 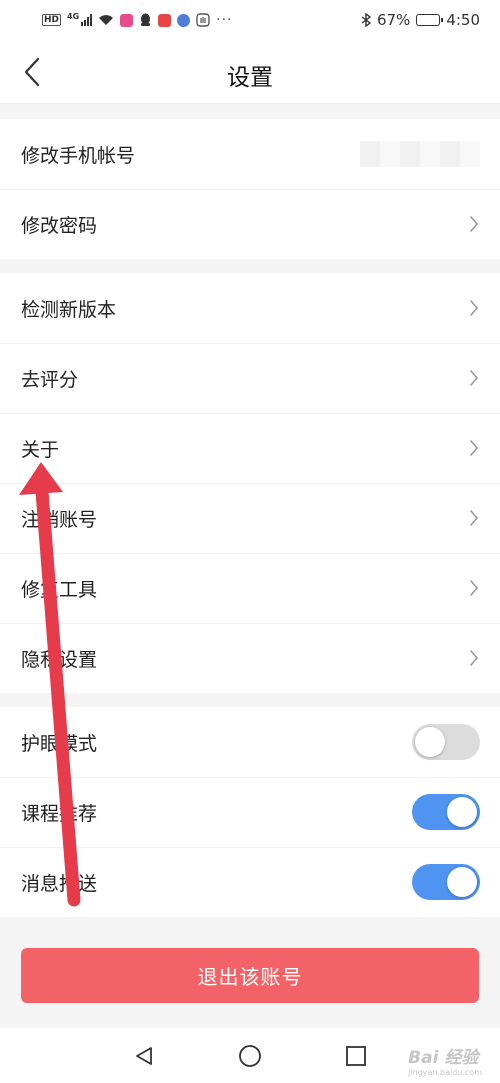 What do you see at coordinates (250, 518) in the screenshot?
I see `cancel-account-row: 注销账号` at bounding box center [250, 518].